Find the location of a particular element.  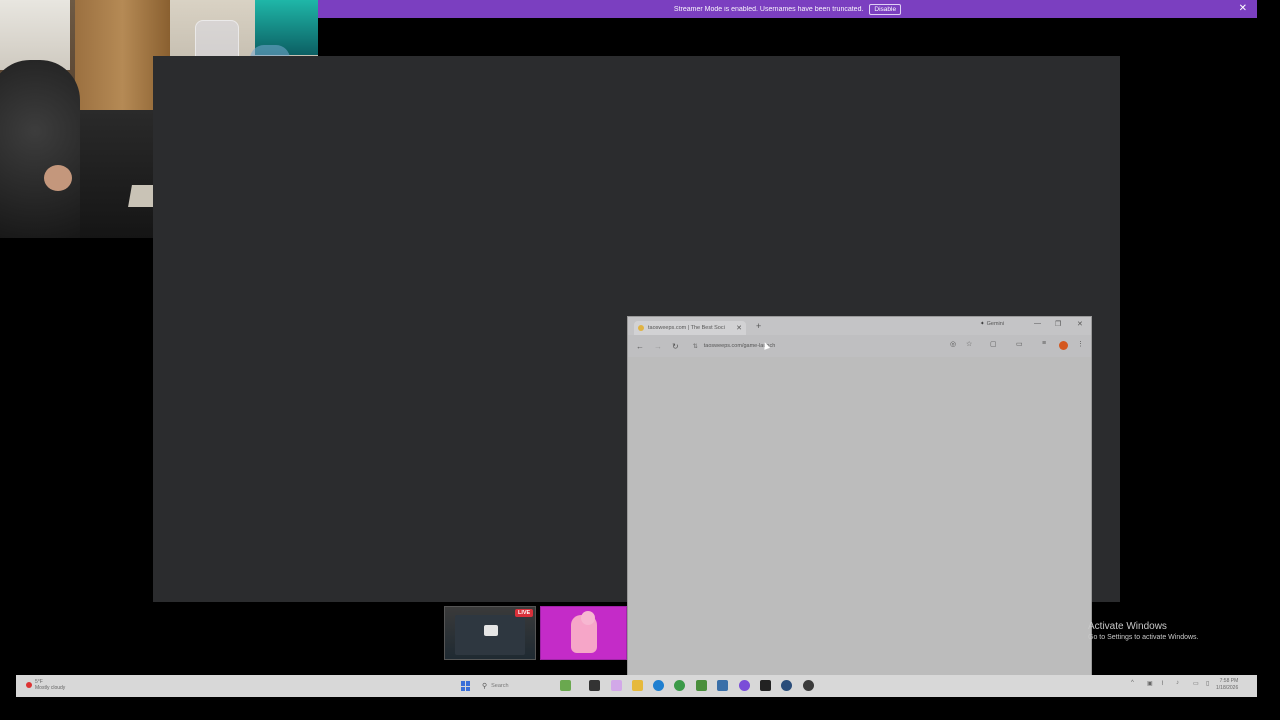

site-info-icon: ⇅ is located at coordinates (695, 346).